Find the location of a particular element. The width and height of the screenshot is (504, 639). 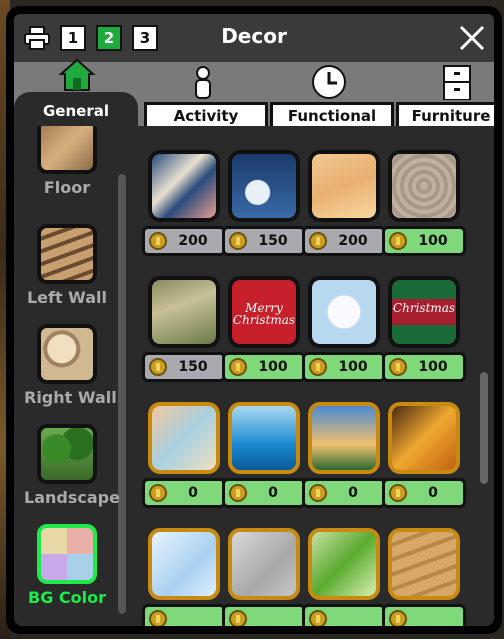

close-icon is located at coordinates (472, 38).